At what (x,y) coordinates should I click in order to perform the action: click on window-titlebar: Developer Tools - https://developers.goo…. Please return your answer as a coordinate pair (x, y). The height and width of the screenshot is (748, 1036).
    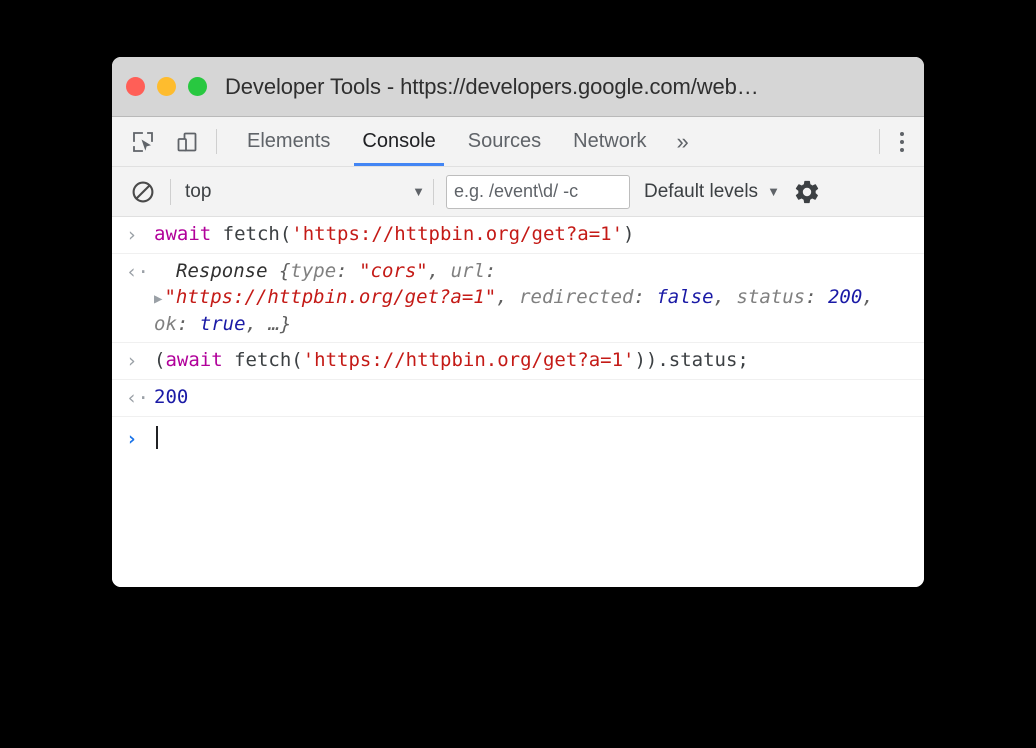
    Looking at the image, I should click on (518, 87).